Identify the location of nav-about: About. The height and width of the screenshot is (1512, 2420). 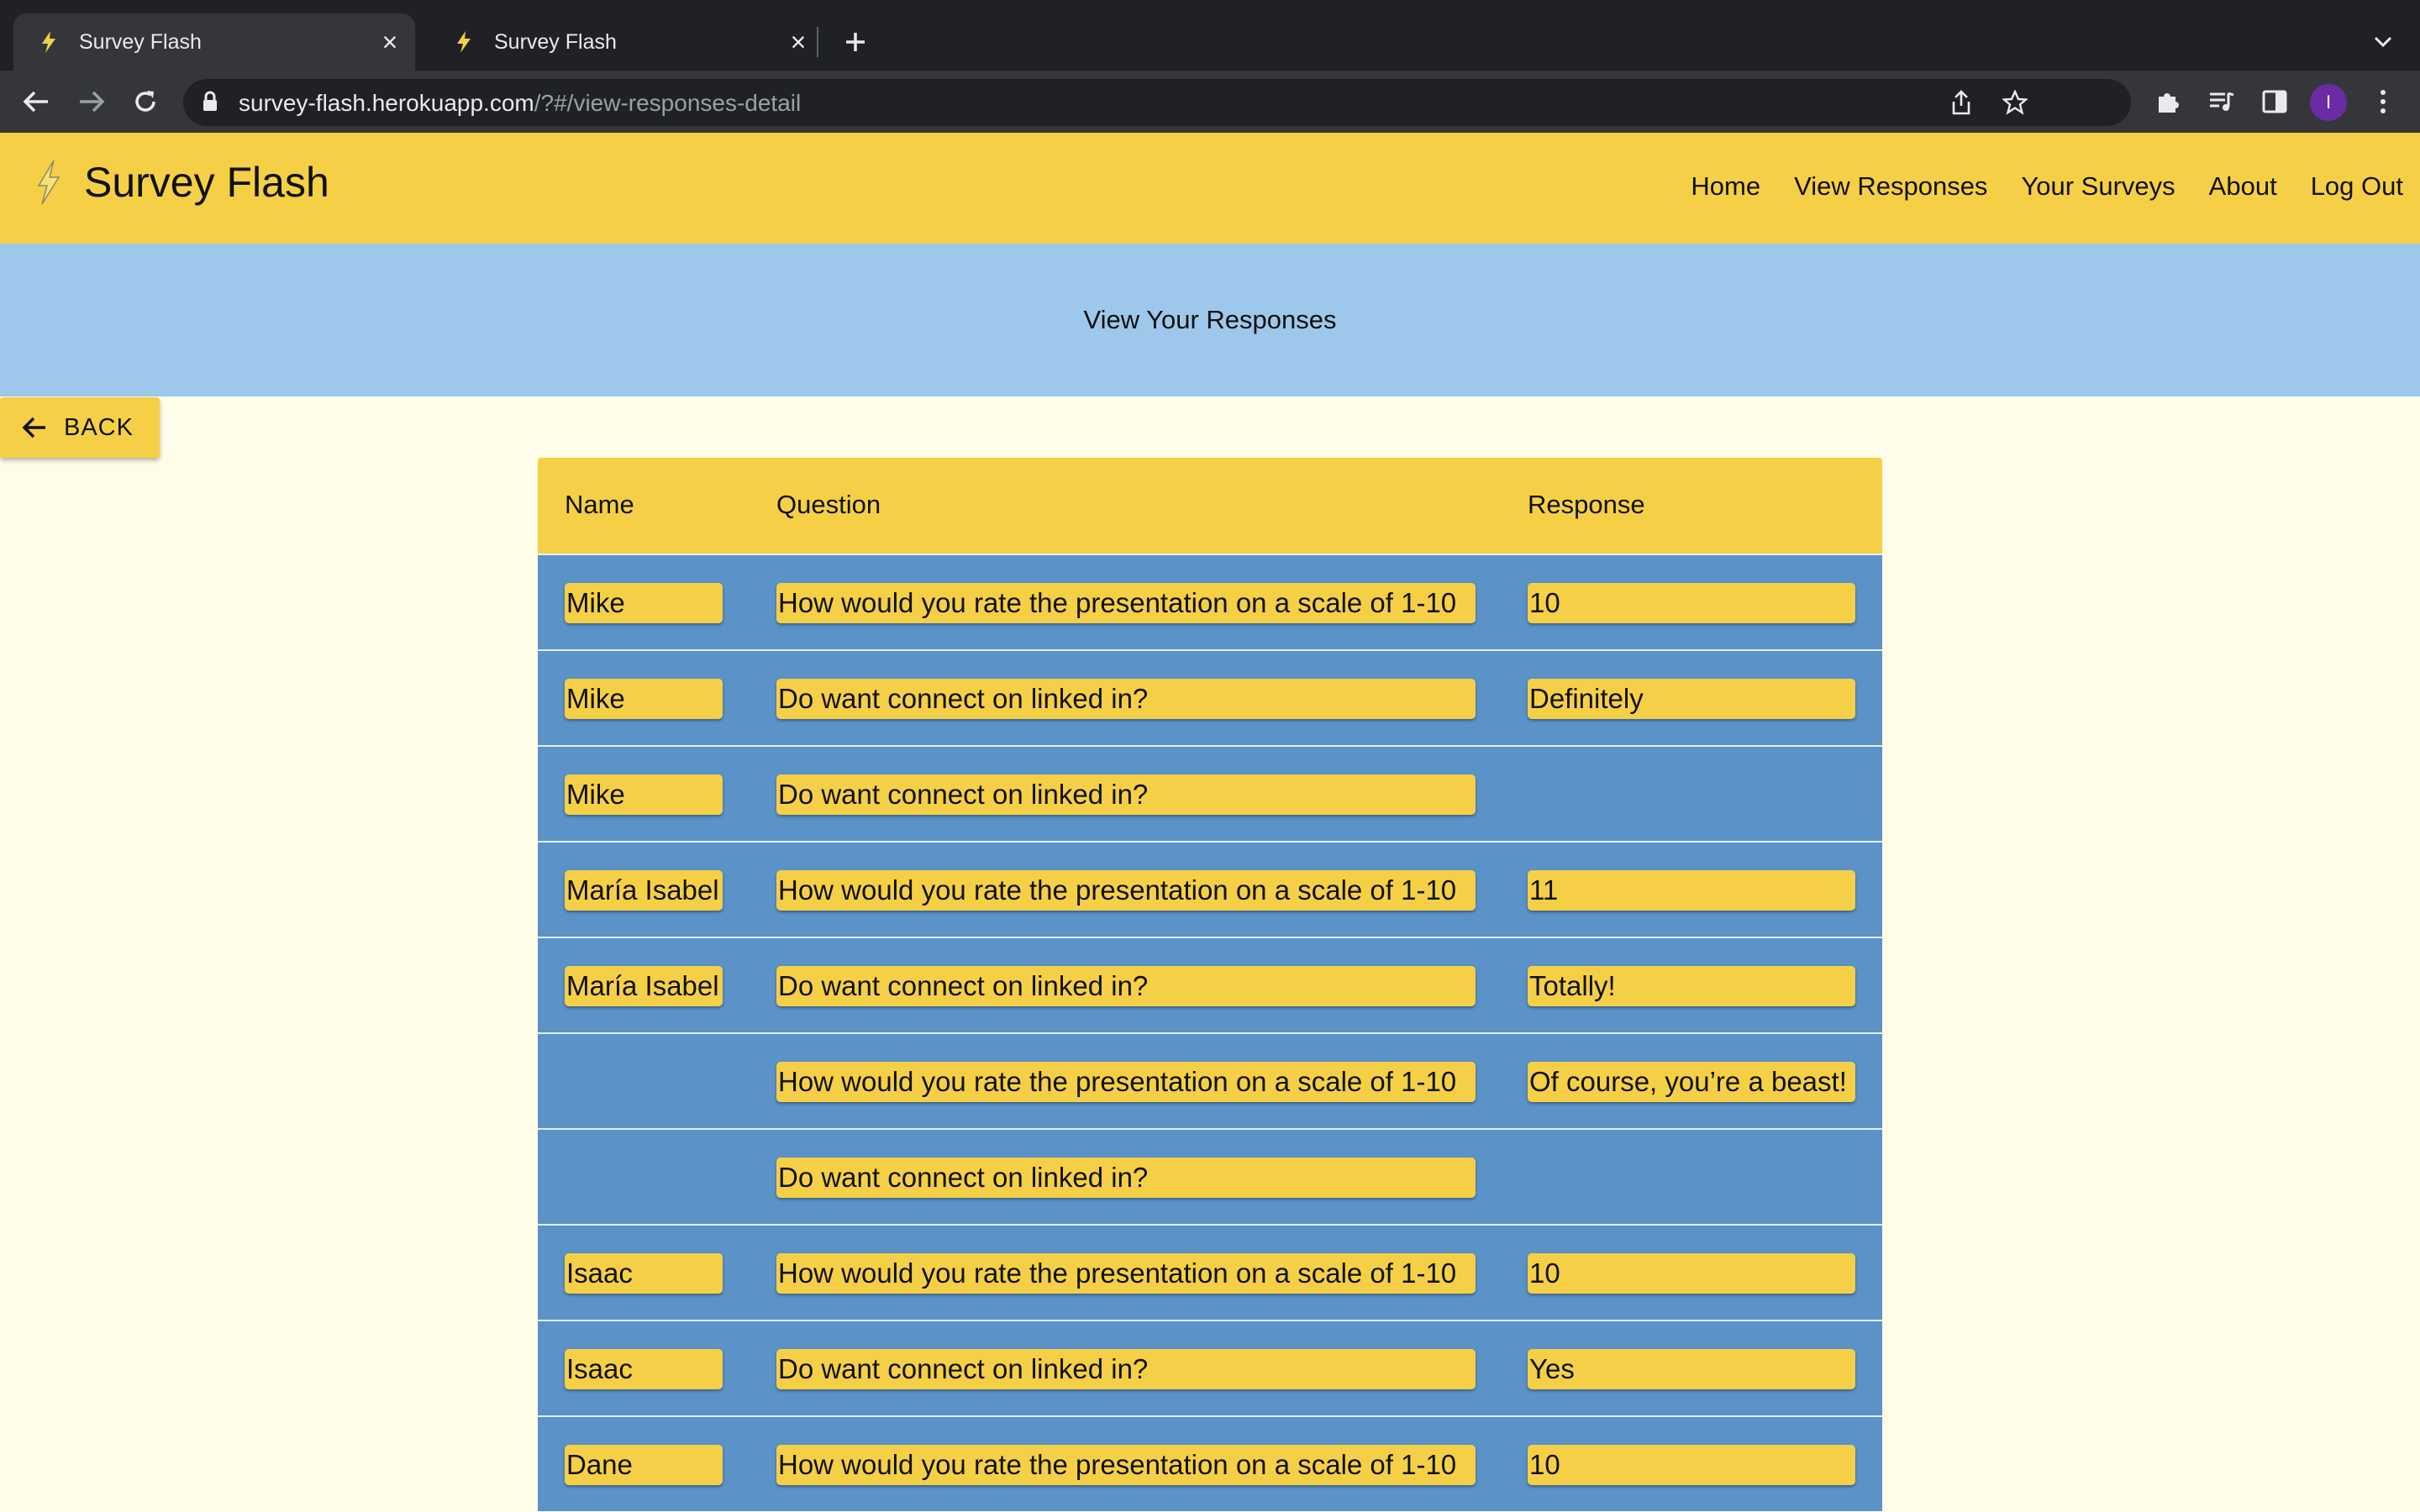
(2243, 186).